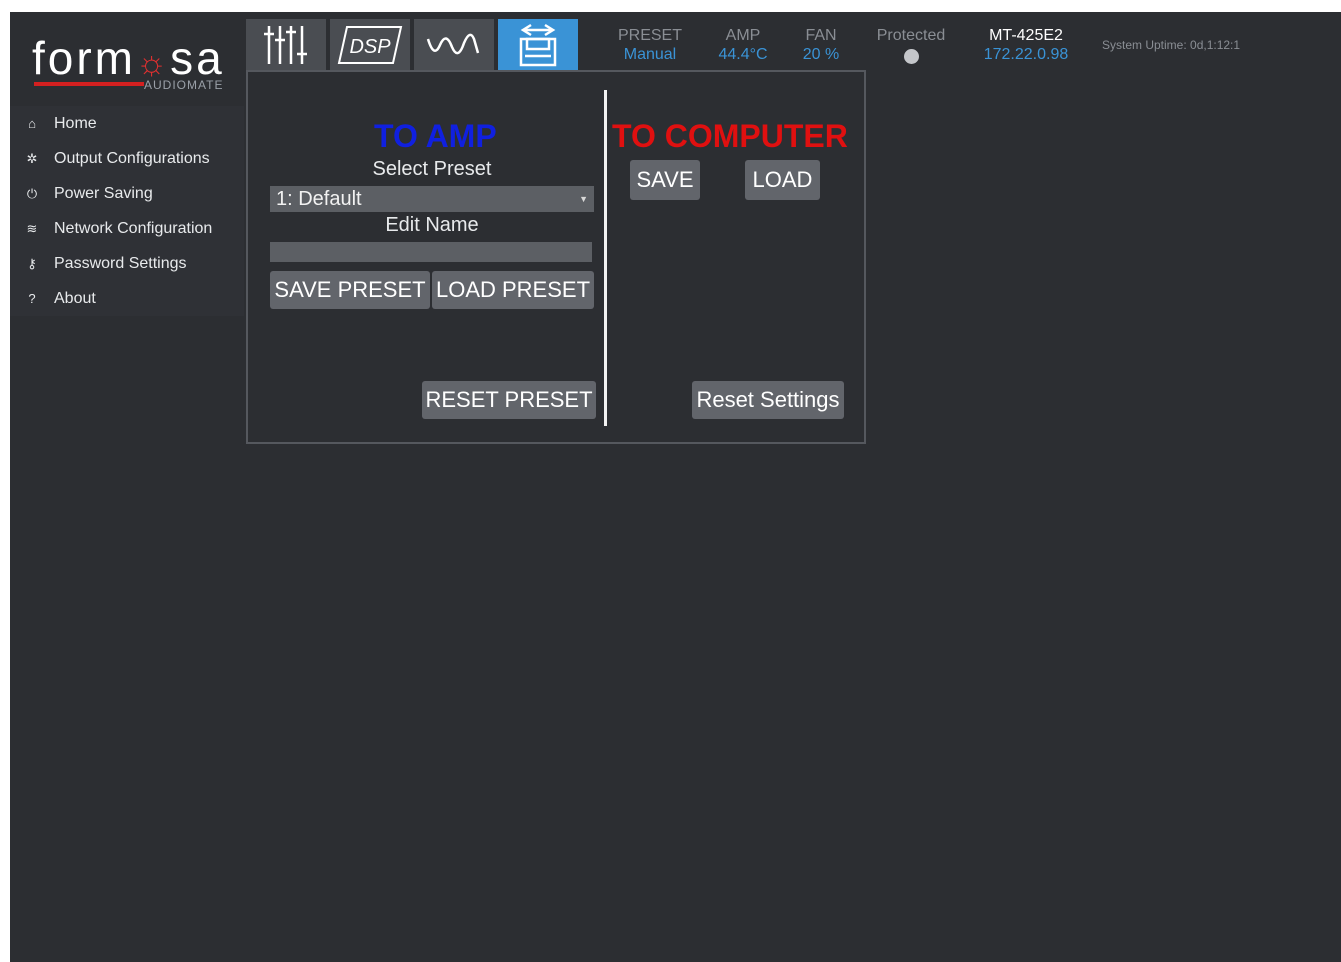 The height and width of the screenshot is (962, 1341). I want to click on sidebar-item-label: Password Settings, so click(120, 263).